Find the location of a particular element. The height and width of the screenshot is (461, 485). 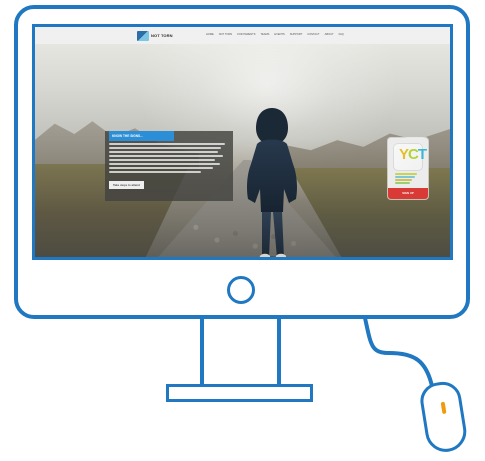

nav-link-not-torn: NOT TORN is located at coordinates (225, 34).